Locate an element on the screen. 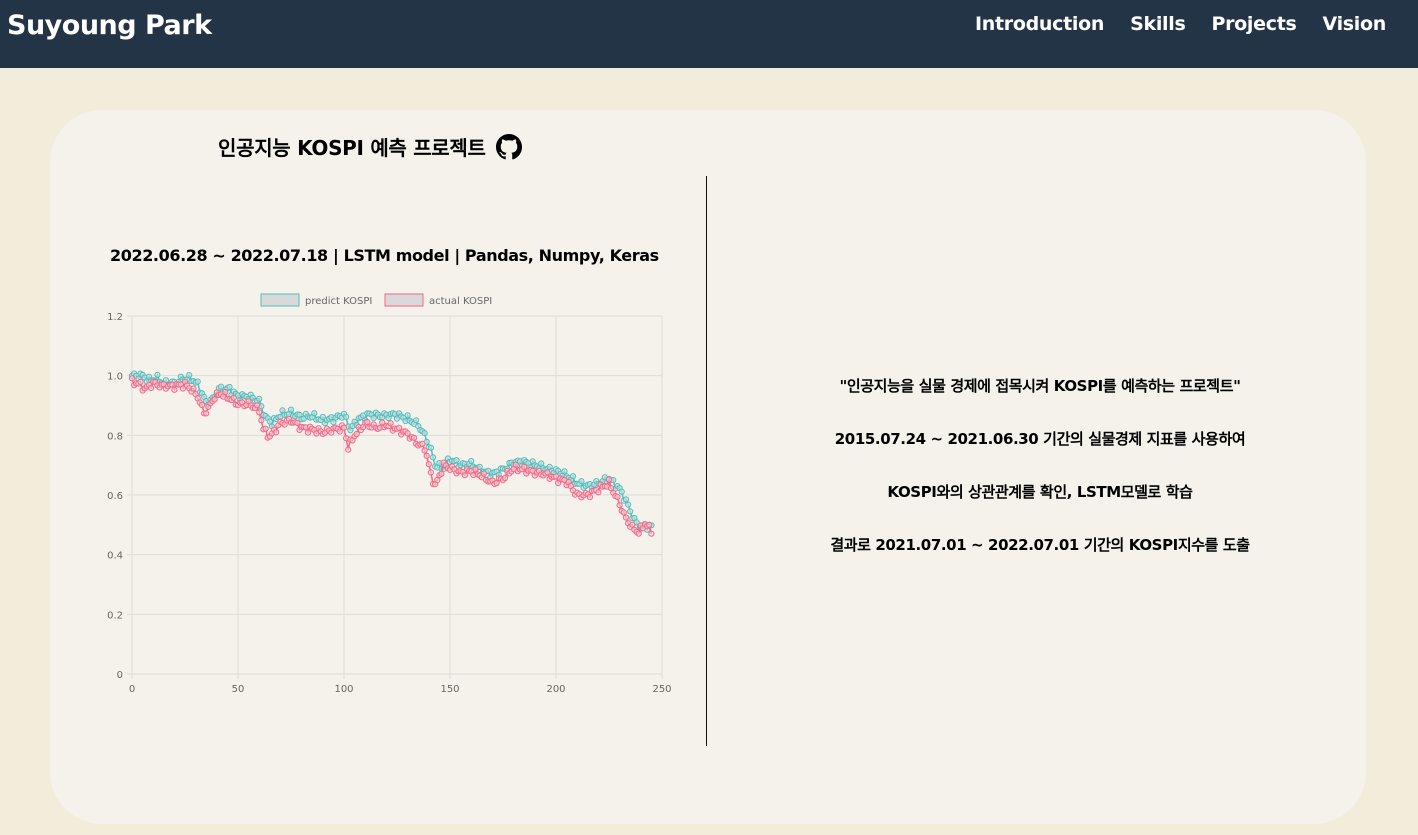 This screenshot has width=1418, height=835. nav-link-projects: Projects is located at coordinates (1253, 24).